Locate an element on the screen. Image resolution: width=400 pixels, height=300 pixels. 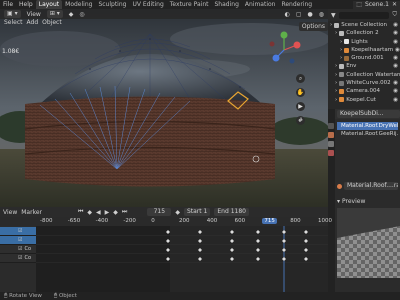
output-tab-icon is located at coordinates (331, 144).